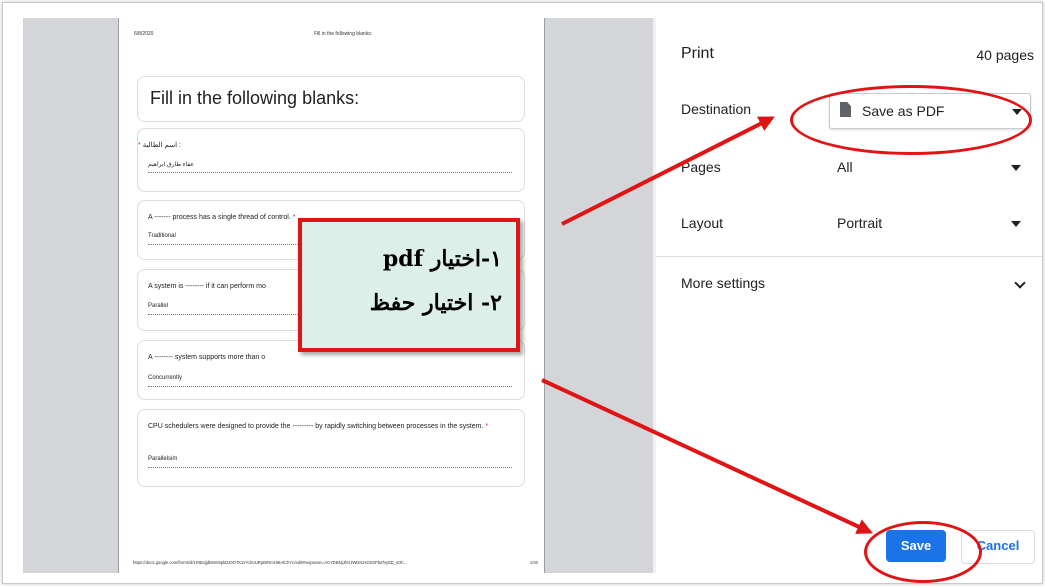 The image size is (1045, 586). I want to click on section-divider, so click(849, 256).